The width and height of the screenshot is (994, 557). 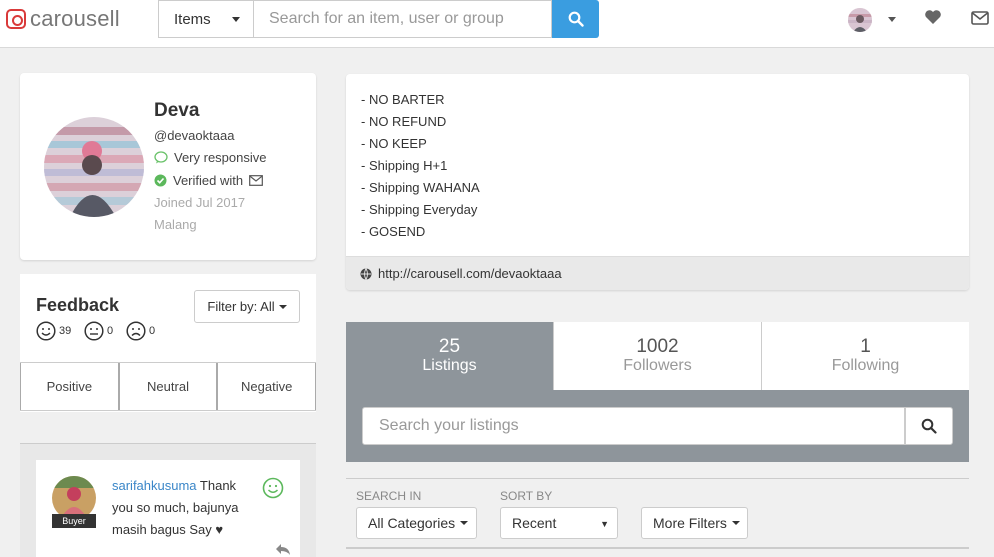 I want to click on search-input: Search for an item, user or group, so click(x=402, y=19).